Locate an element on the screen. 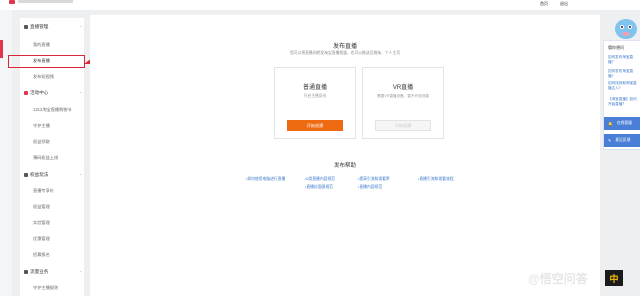 This screenshot has height=296, width=640. watermark-text: @悟空问答 is located at coordinates (558, 279).